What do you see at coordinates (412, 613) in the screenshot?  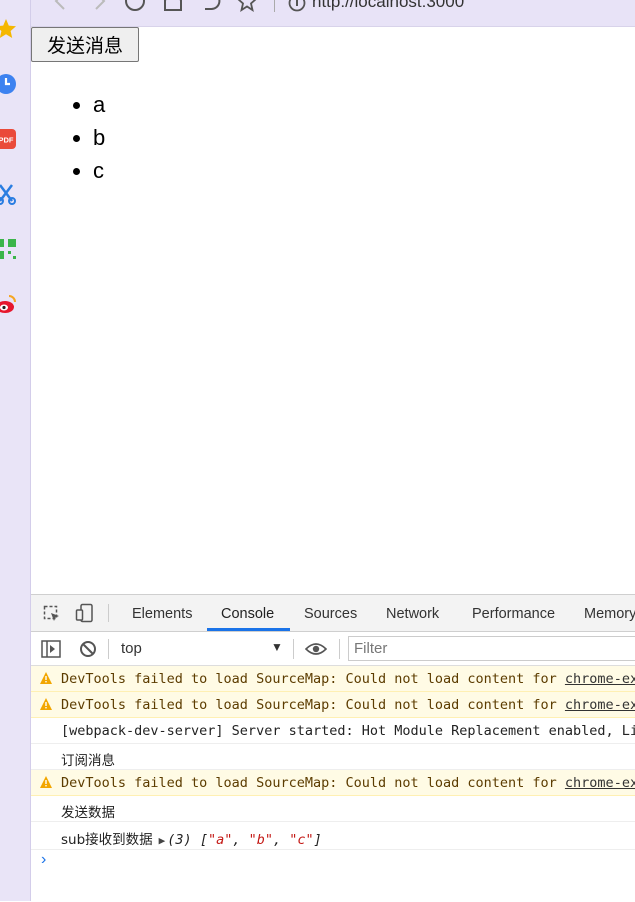 I see `tab-network: Network` at bounding box center [412, 613].